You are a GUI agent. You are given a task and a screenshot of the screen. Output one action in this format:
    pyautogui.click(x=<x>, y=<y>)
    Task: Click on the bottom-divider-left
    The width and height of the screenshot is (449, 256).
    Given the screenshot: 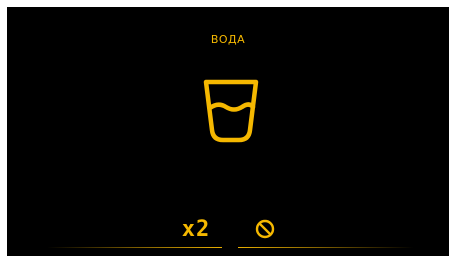 What is the action you would take?
    pyautogui.click(x=134, y=247)
    